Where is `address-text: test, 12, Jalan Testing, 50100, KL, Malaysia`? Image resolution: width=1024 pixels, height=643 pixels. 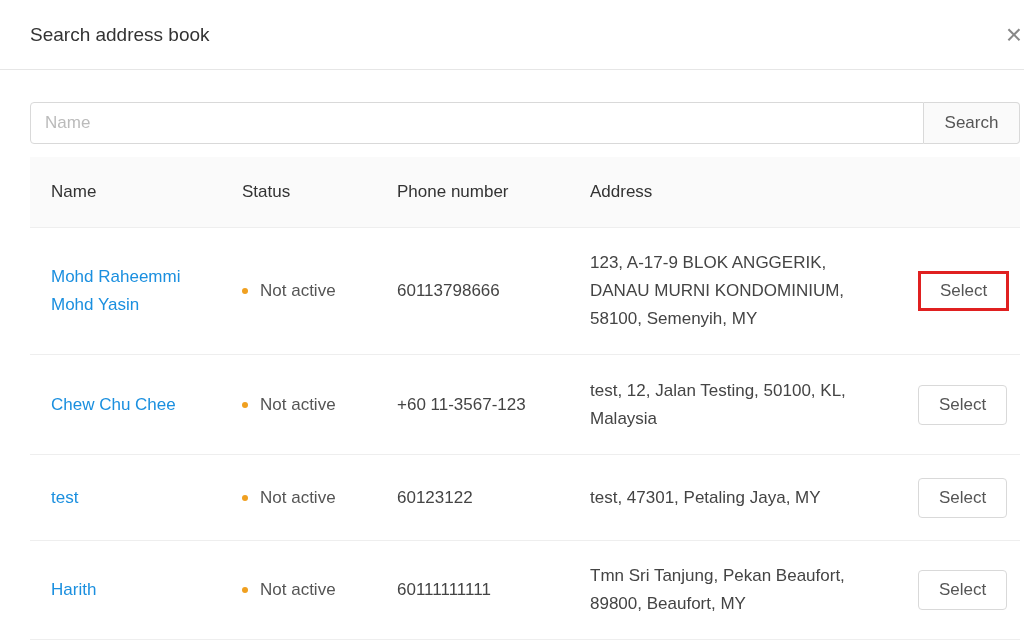
address-text: test, 12, Jalan Testing, 50100, KL, Malaysia is located at coordinates (718, 404).